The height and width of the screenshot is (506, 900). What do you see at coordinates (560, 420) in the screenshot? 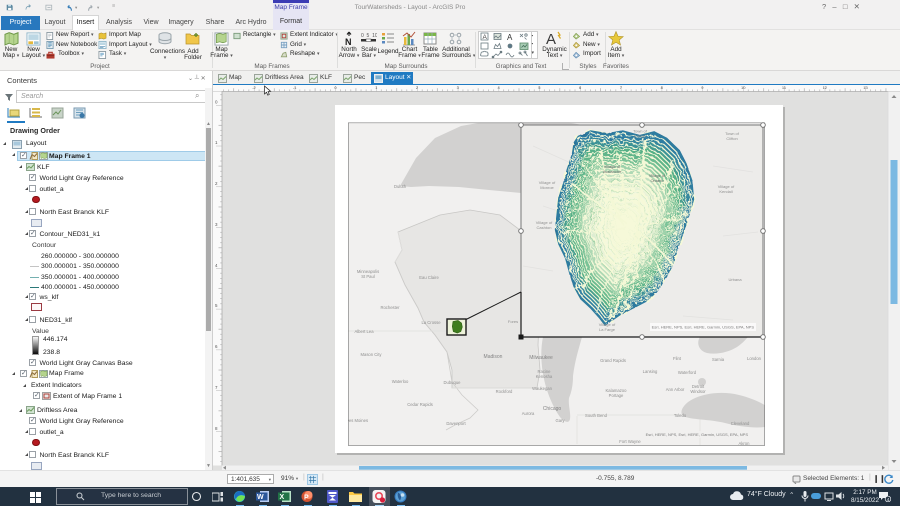
I see `svg-text: Gary` at bounding box center [560, 420].